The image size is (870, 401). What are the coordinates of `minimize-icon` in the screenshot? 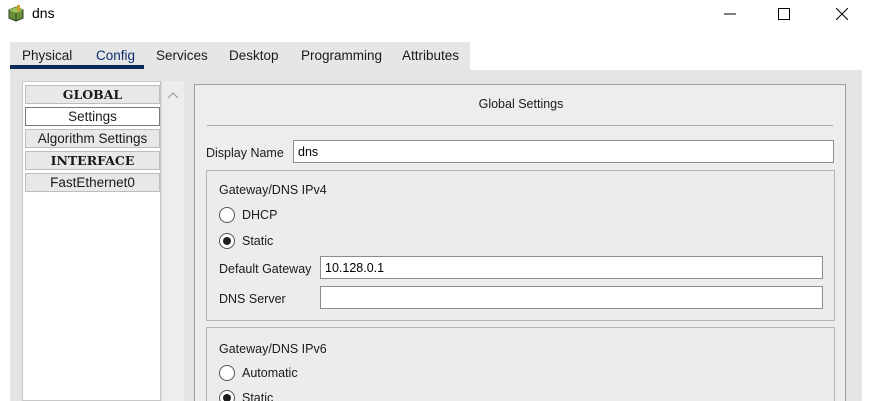 It's located at (730, 14).